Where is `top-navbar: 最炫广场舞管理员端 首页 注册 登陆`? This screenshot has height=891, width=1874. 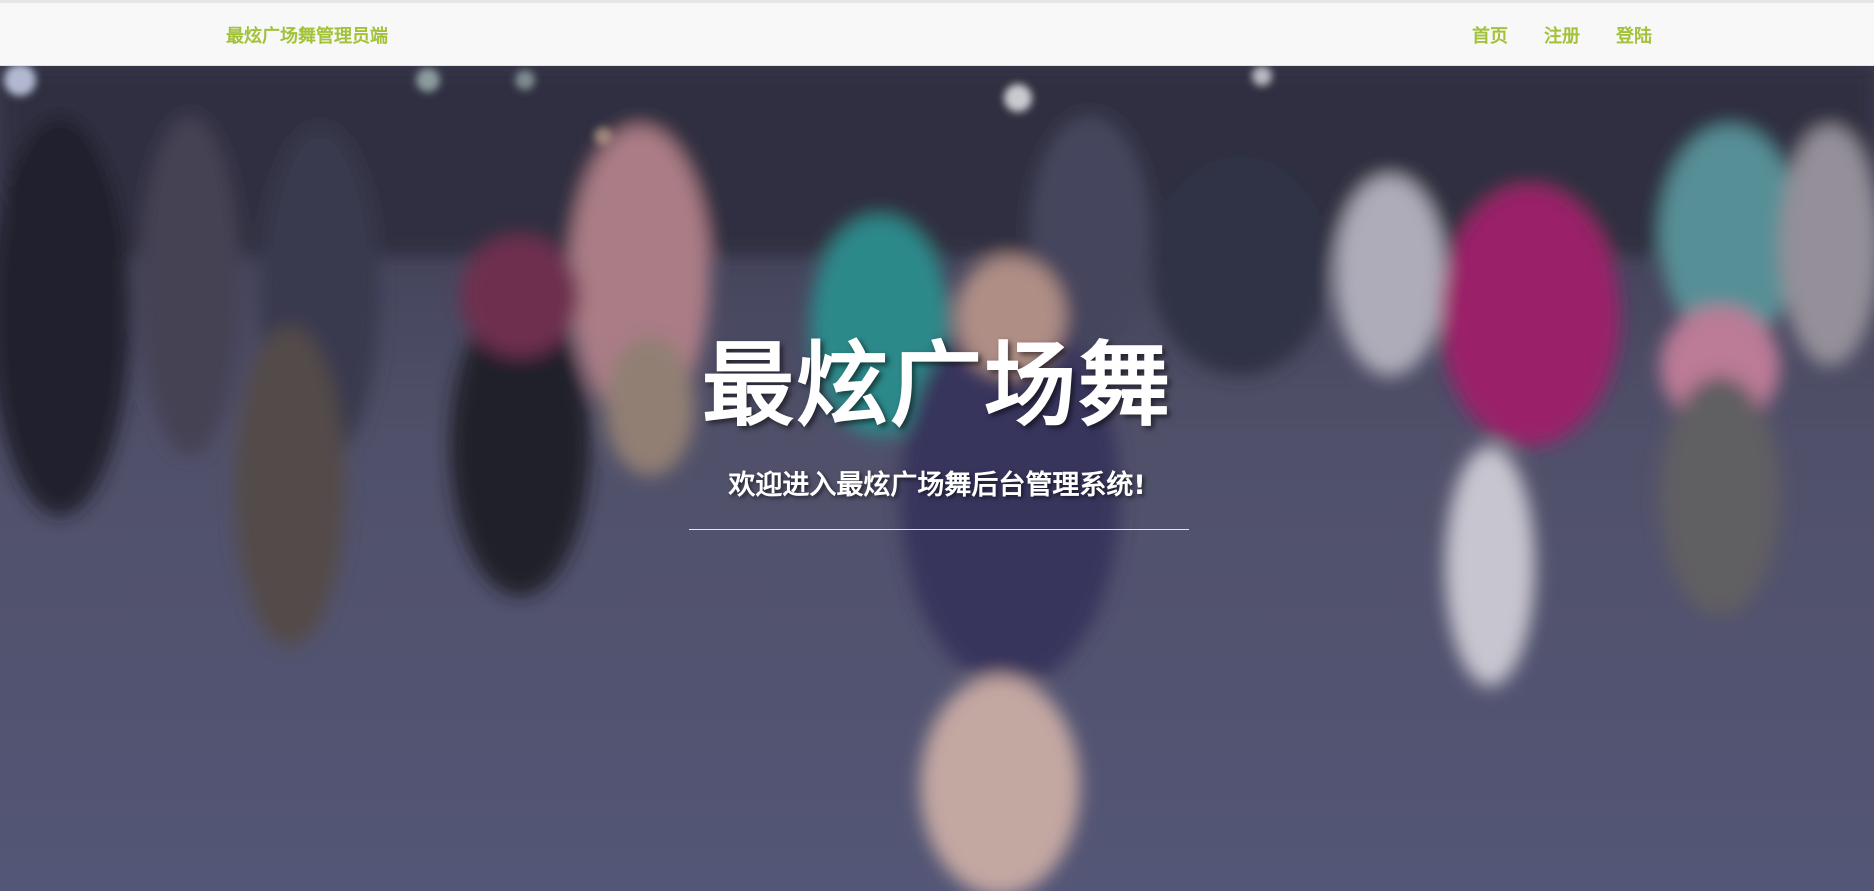 top-navbar: 最炫广场舞管理员端 首页 注册 登陆 is located at coordinates (937, 33).